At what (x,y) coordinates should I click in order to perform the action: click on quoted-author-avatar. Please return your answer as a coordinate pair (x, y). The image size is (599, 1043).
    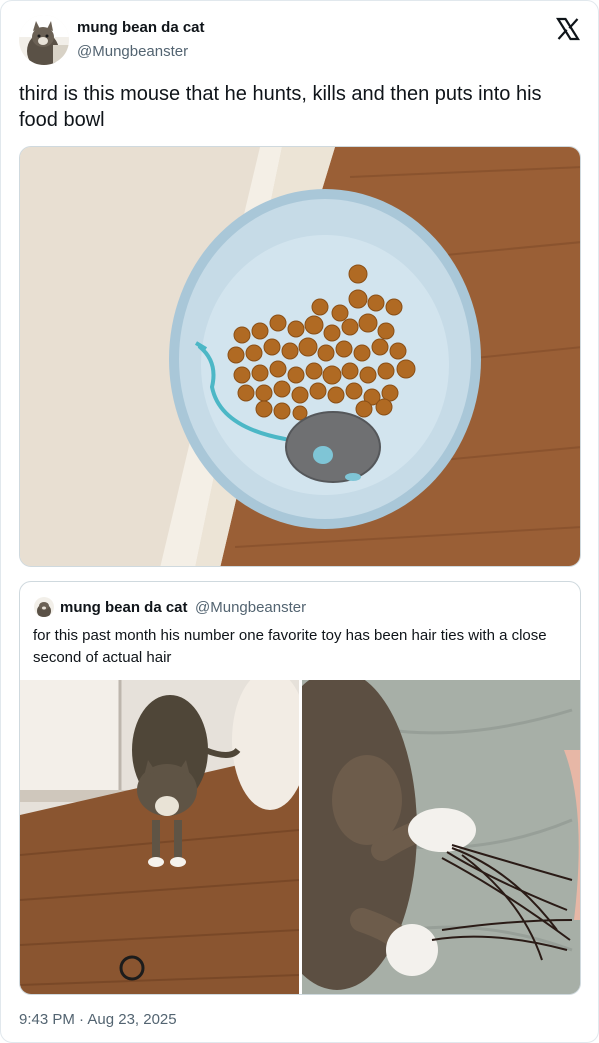
    Looking at the image, I should click on (44, 607).